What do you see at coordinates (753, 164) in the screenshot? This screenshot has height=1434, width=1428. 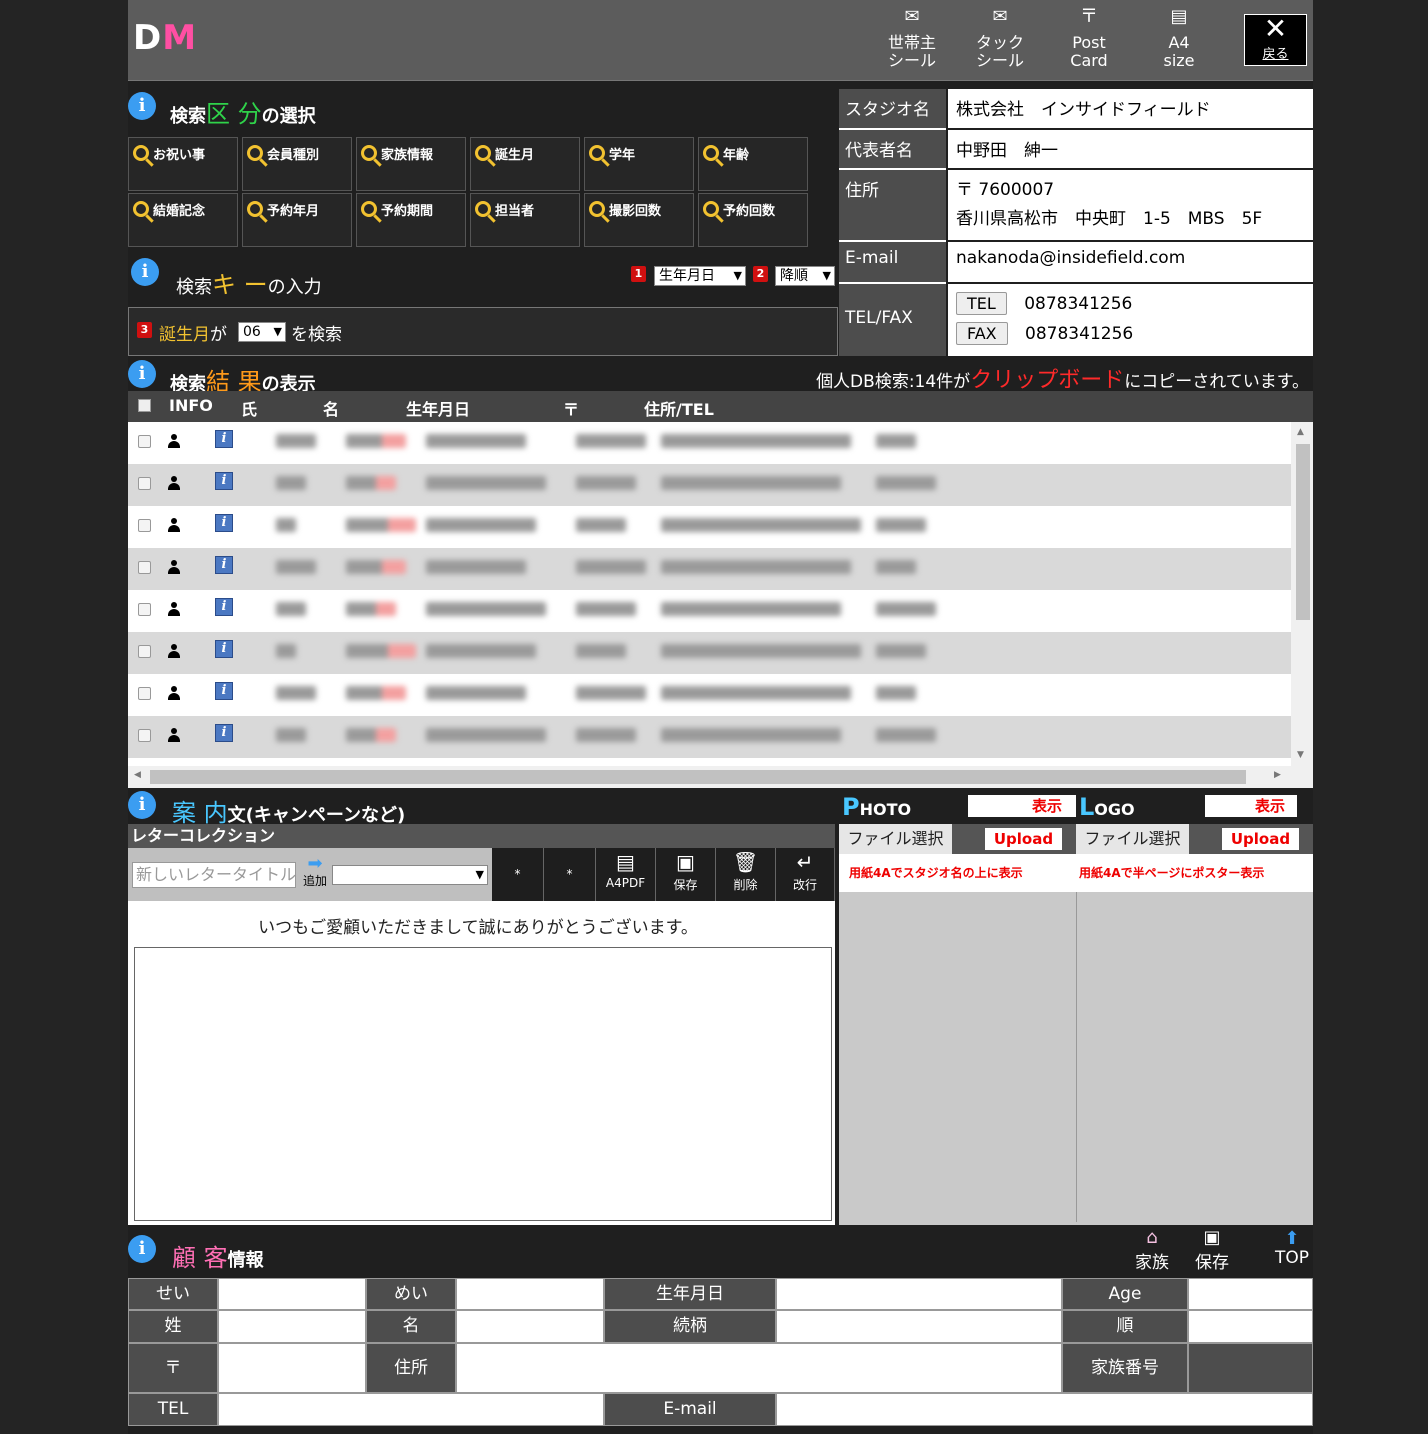 I see `search-category-button: 年齢` at bounding box center [753, 164].